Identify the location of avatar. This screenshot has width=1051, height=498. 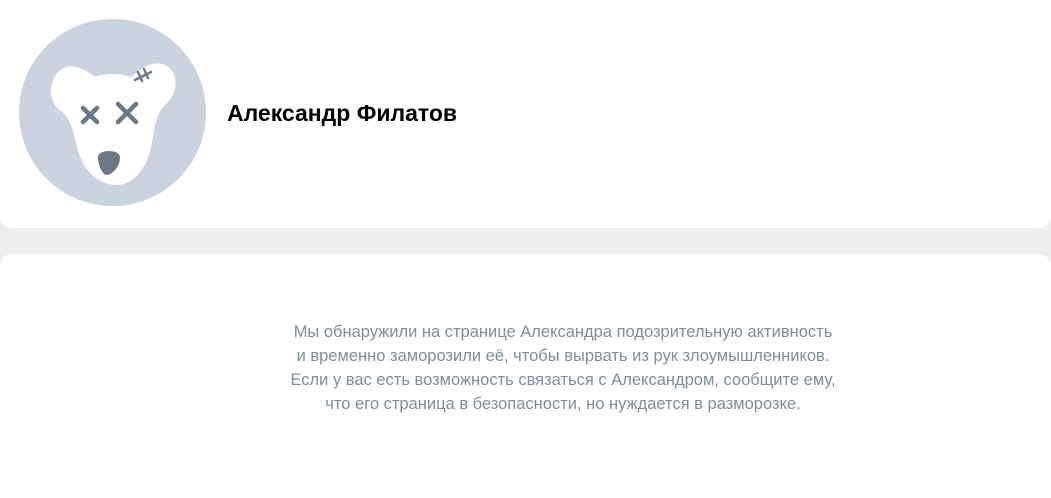
(112, 112).